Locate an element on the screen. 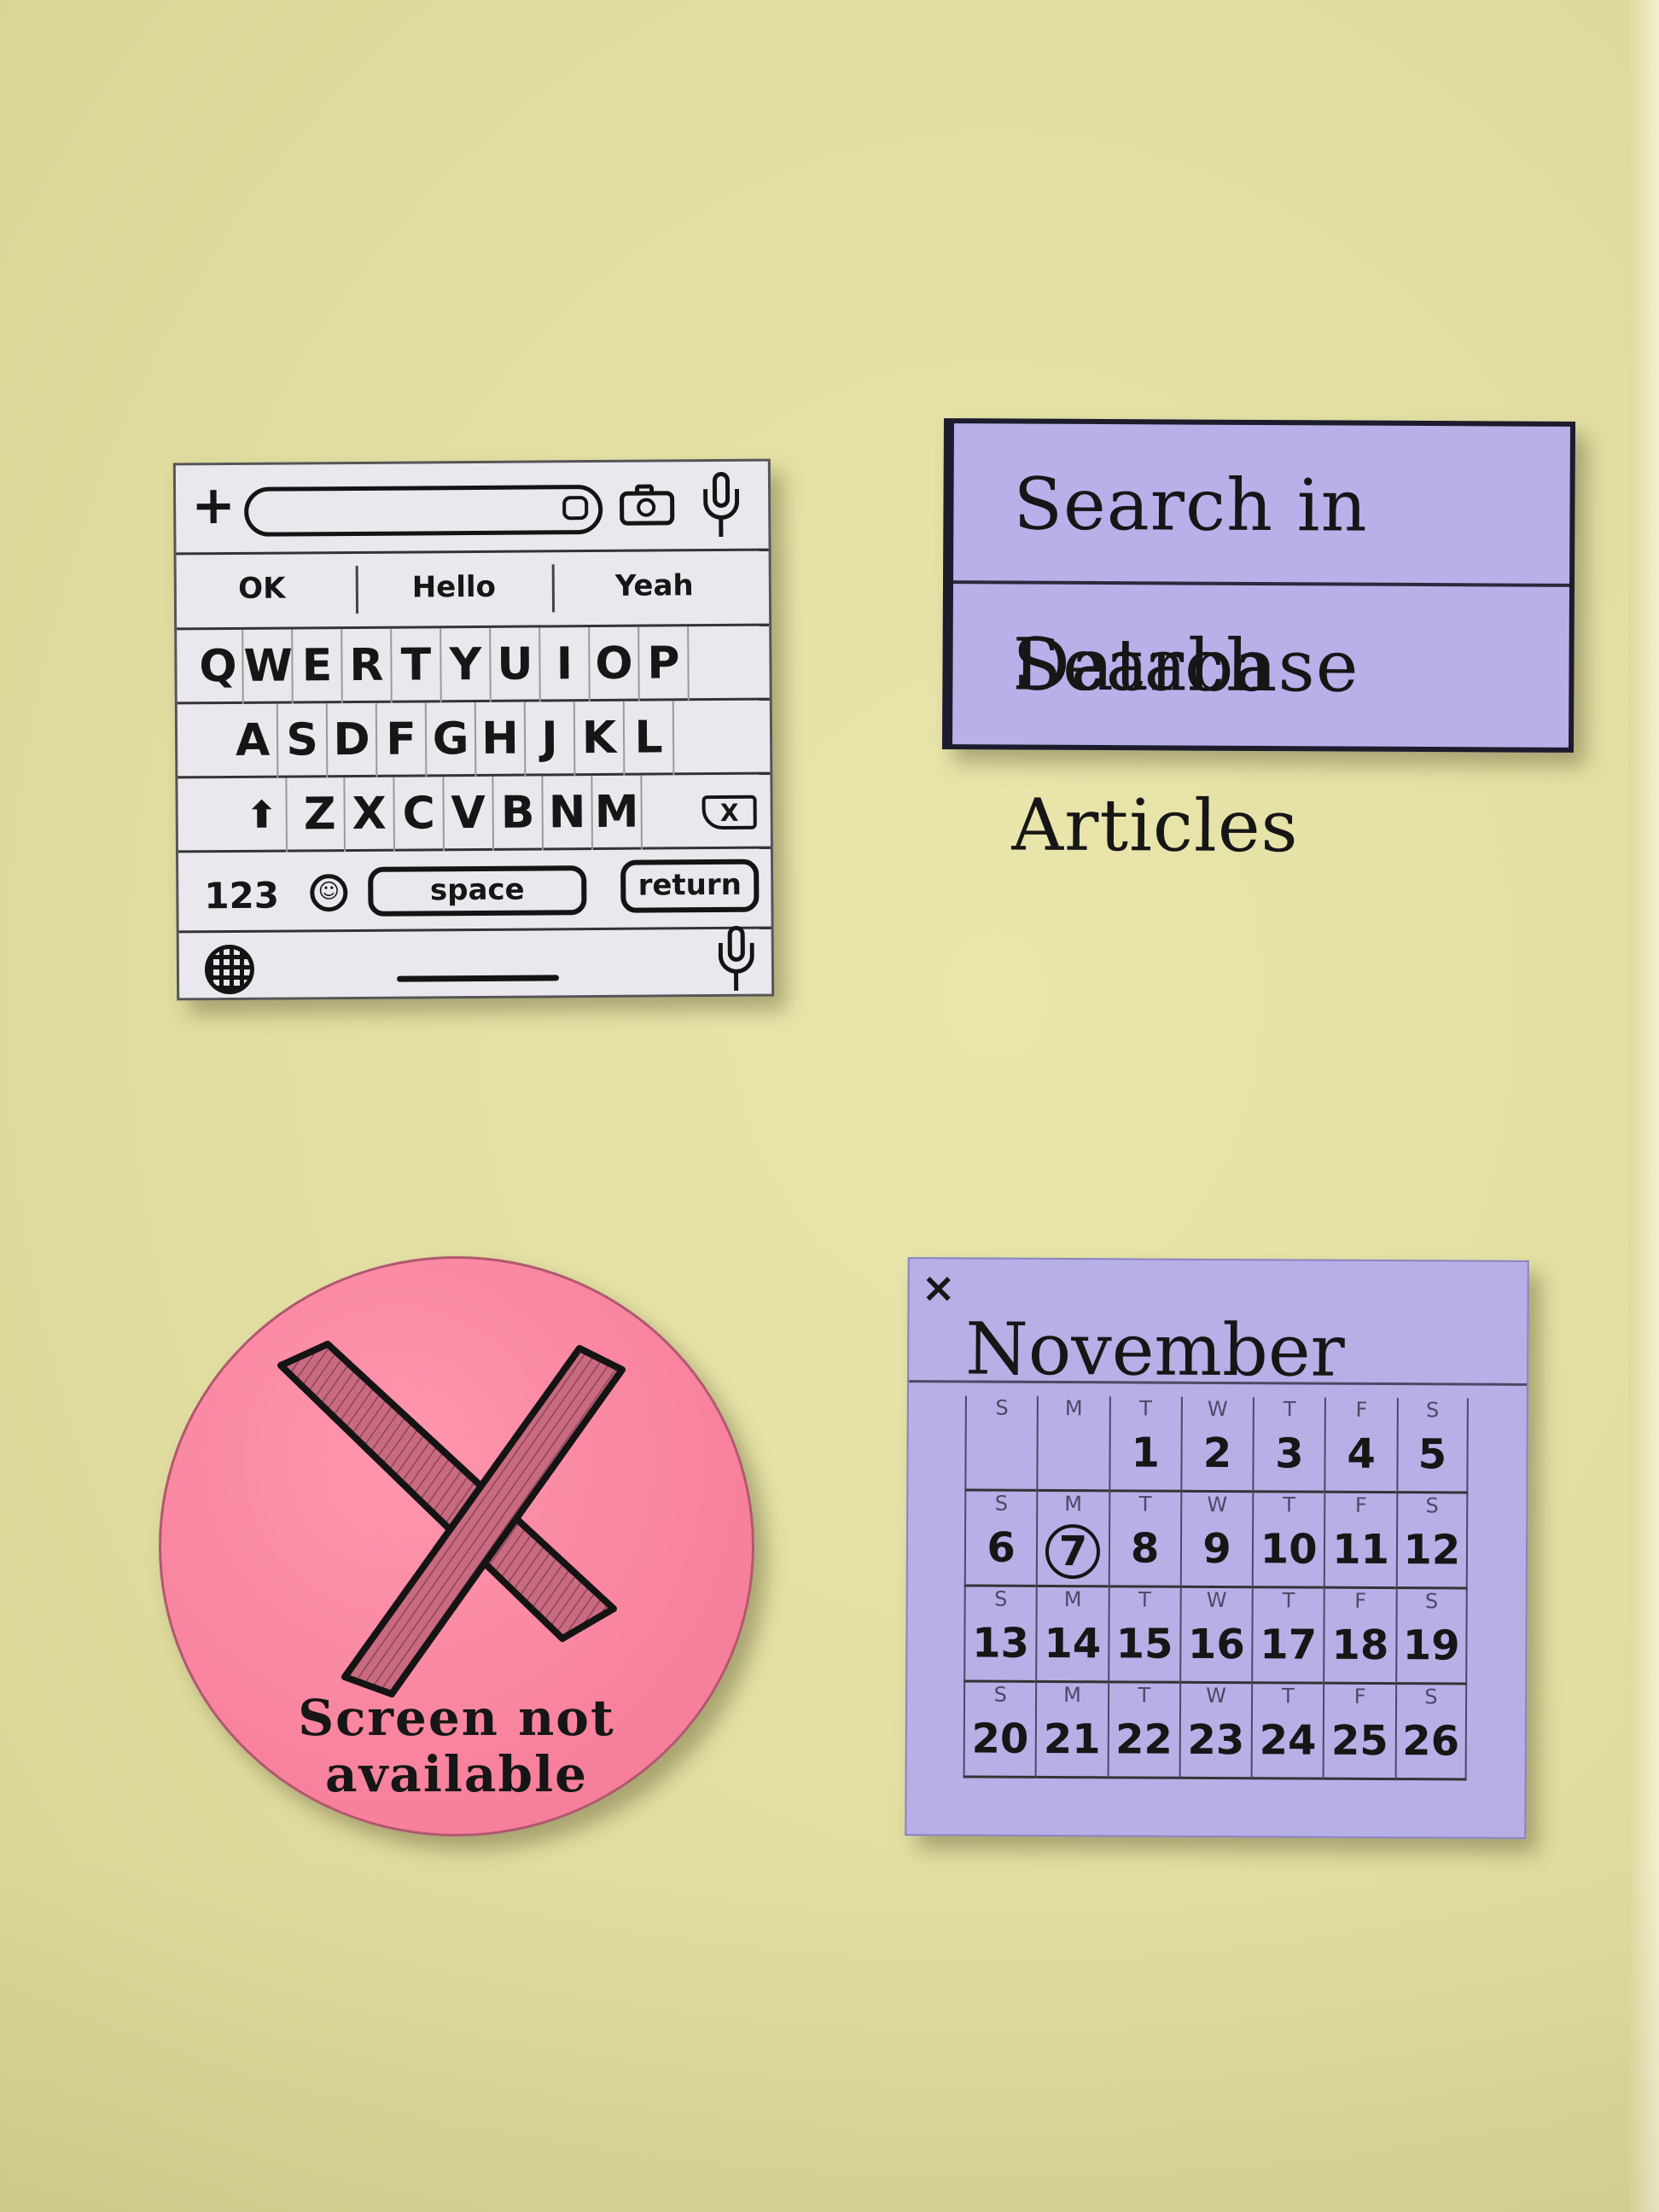  calendar-day-cell: S6 is located at coordinates (1000, 1539).